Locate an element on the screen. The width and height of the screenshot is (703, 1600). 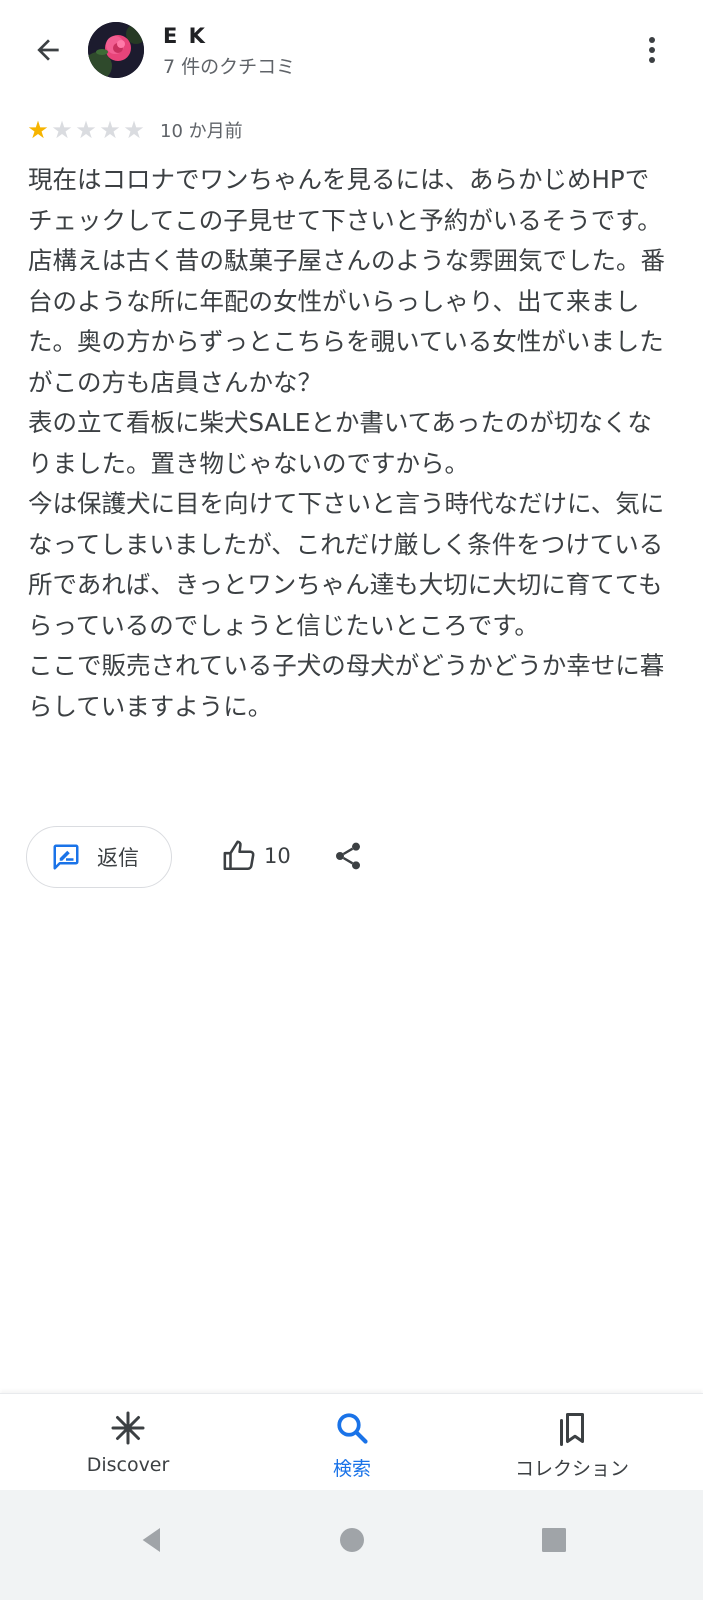
nav-label-discover: Discover is located at coordinates (128, 1465).